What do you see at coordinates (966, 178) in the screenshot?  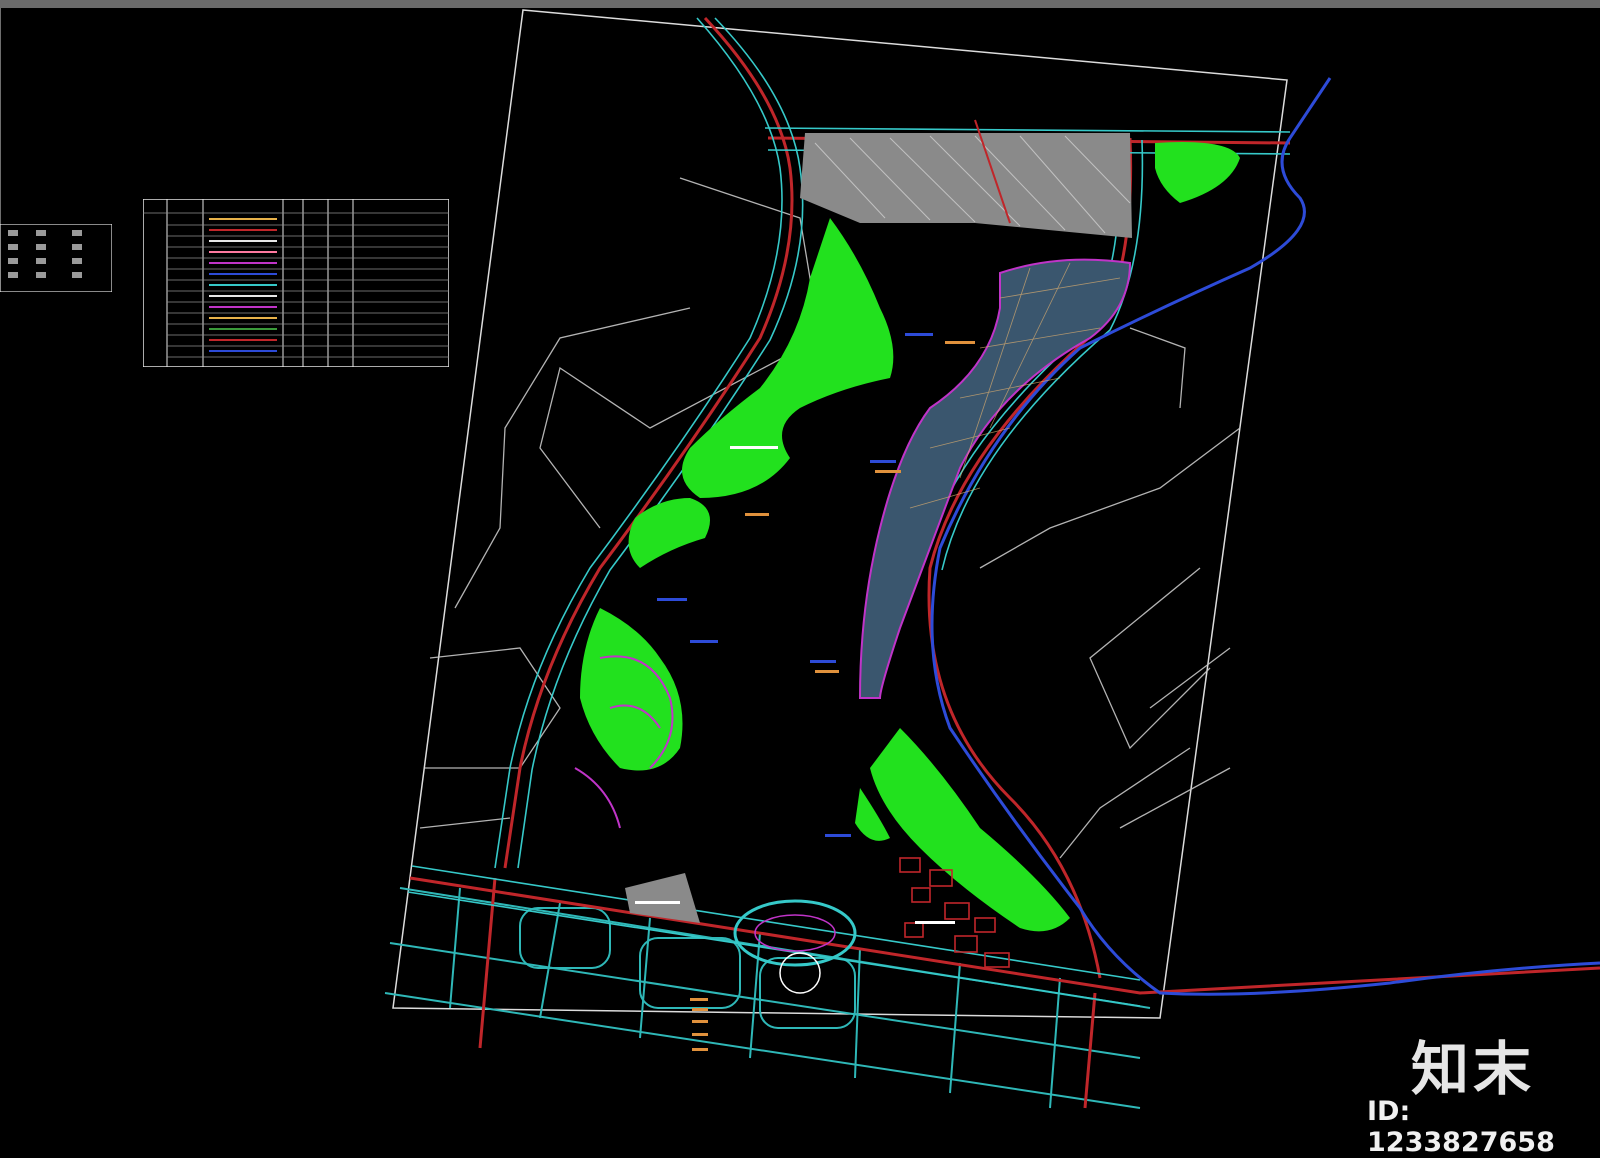 I see `north-hatched-zone` at bounding box center [966, 178].